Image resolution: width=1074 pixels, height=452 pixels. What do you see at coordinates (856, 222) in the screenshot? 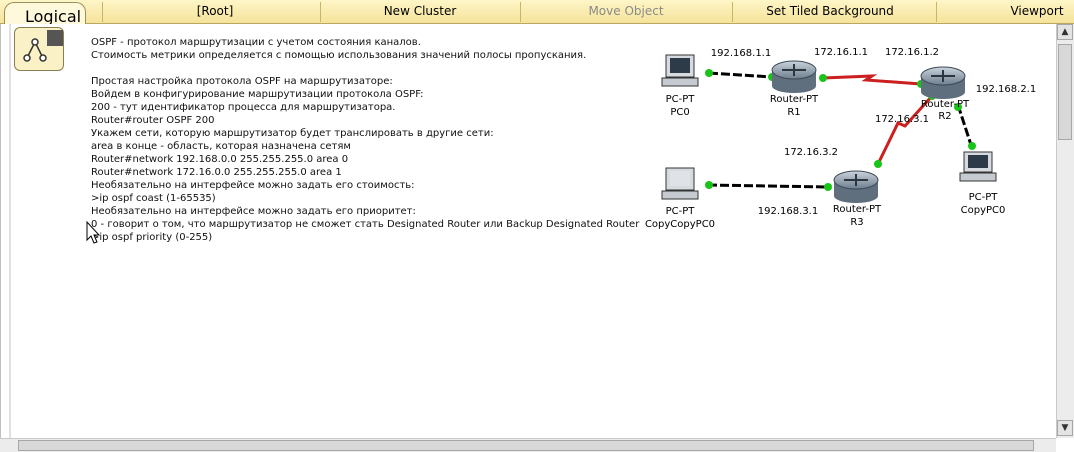
I see `device-name-label: R3` at bounding box center [856, 222].